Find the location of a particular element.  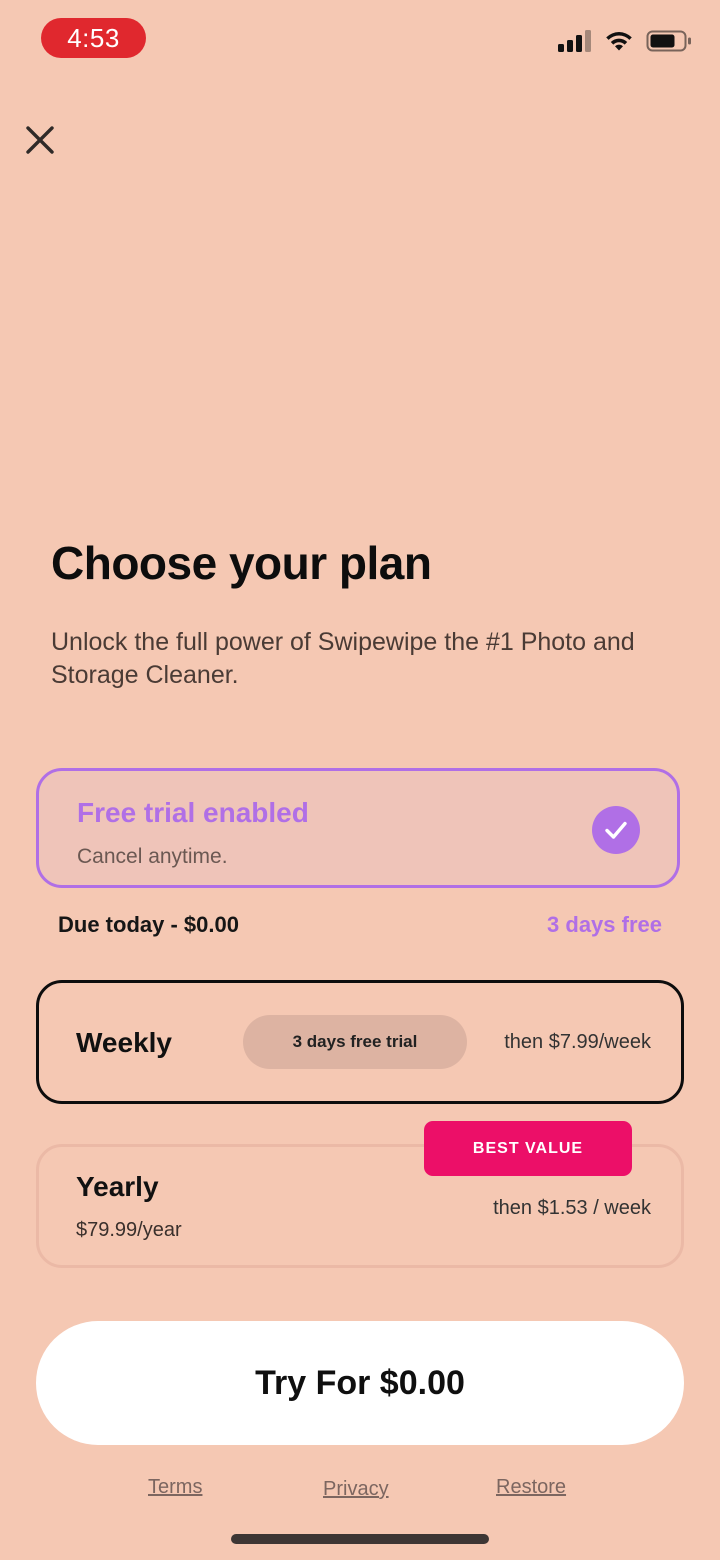

home-indicator is located at coordinates (360, 1539).